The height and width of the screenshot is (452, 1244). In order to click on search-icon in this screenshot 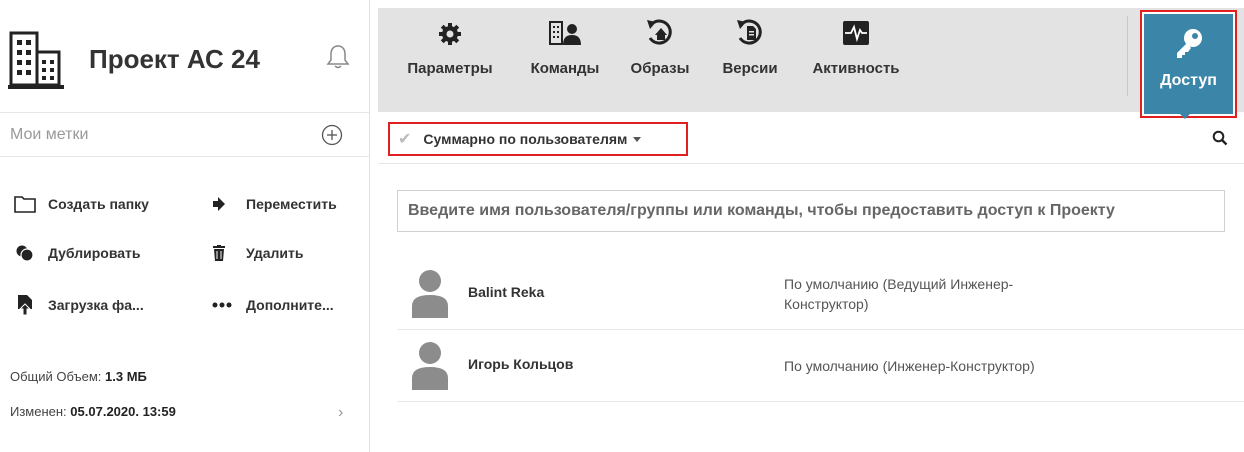, I will do `click(1220, 138)`.